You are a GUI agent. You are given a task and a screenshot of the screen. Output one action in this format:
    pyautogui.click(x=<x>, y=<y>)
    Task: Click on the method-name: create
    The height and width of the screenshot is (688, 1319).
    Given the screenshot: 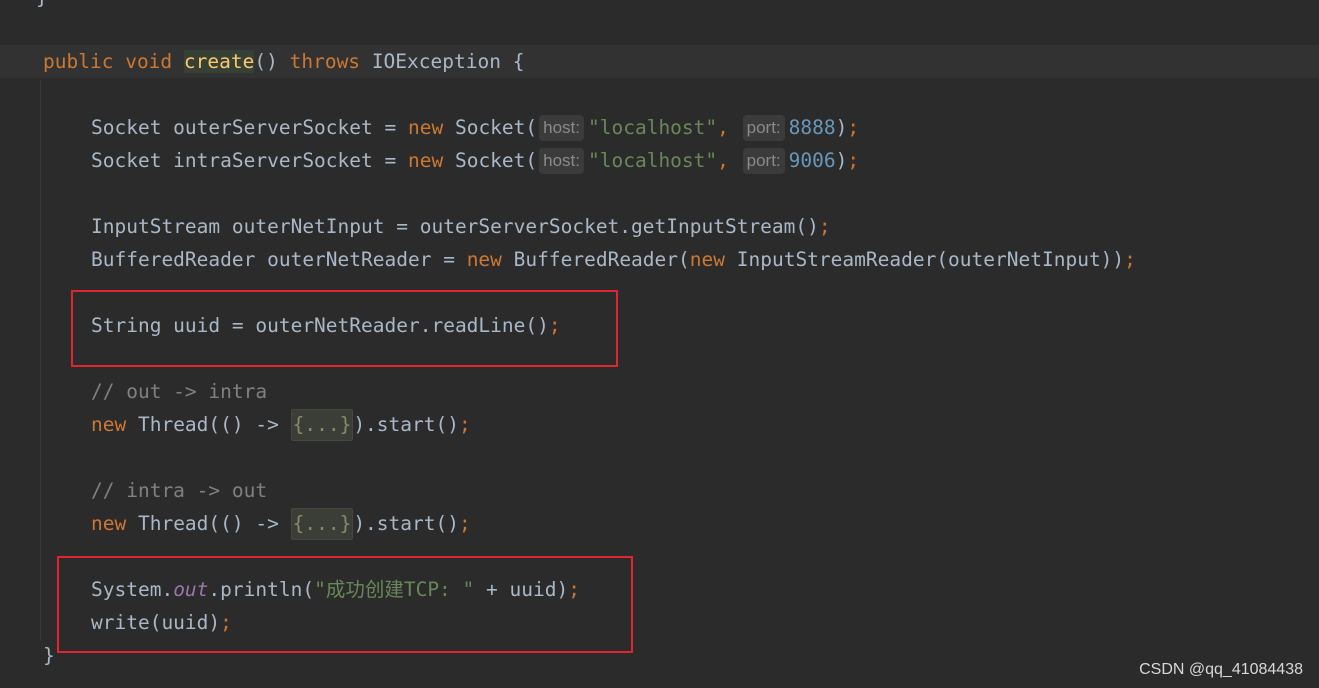 What is the action you would take?
    pyautogui.click(x=219, y=61)
    